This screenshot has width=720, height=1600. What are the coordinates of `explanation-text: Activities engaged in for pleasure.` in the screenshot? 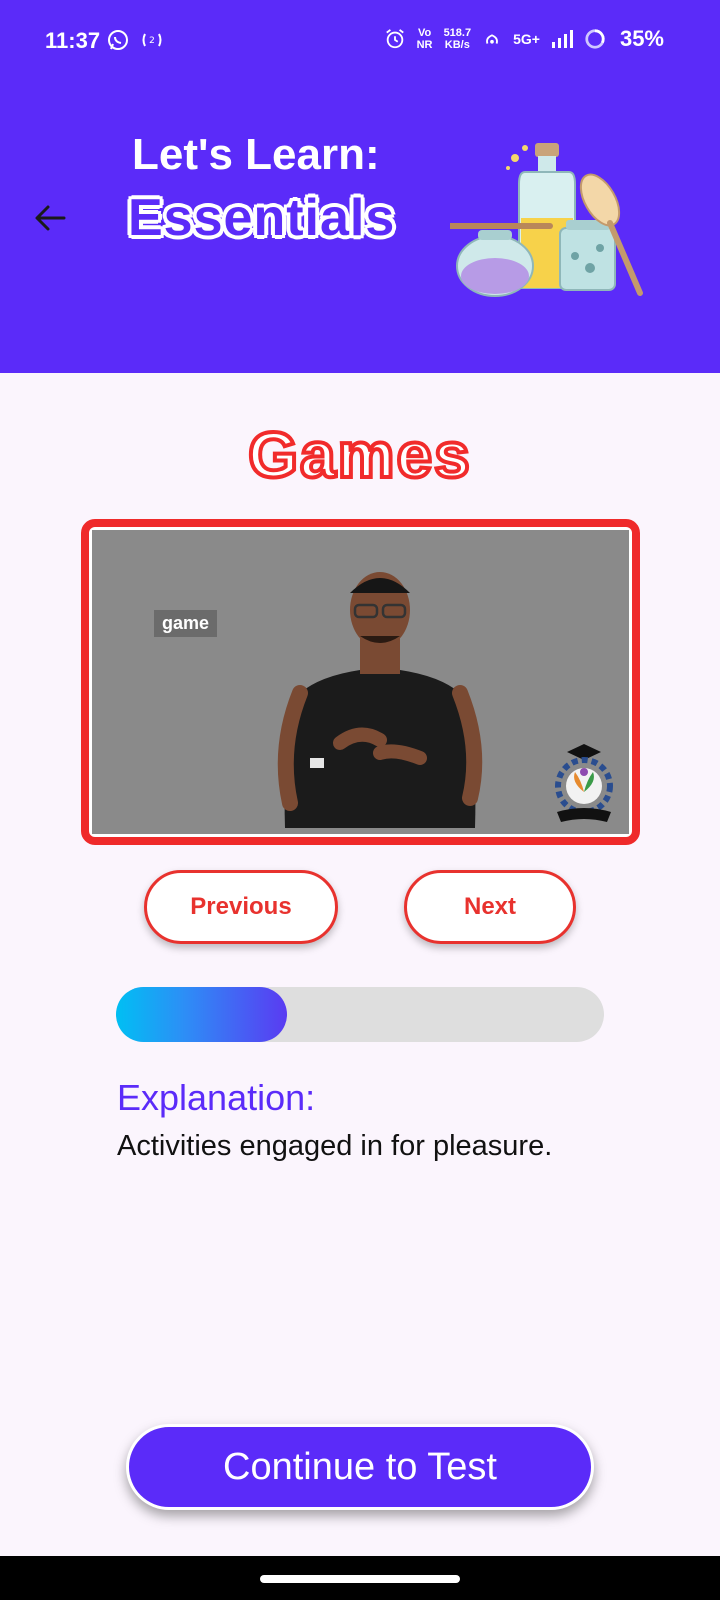 It's located at (335, 1146).